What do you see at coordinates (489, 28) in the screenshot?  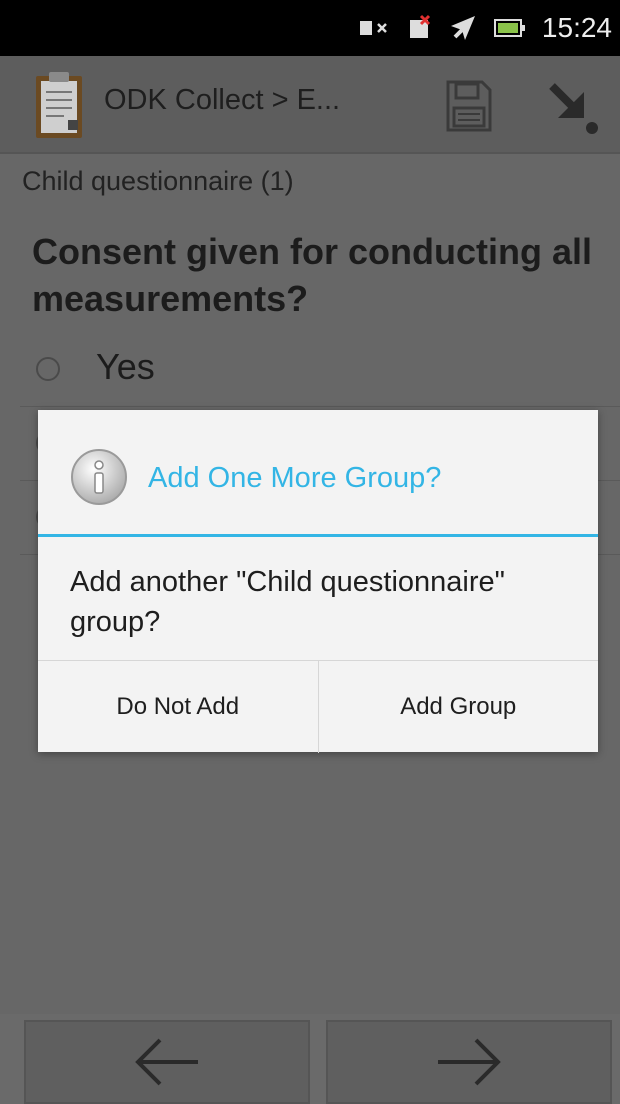 I see `status-icons: 15:24` at bounding box center [489, 28].